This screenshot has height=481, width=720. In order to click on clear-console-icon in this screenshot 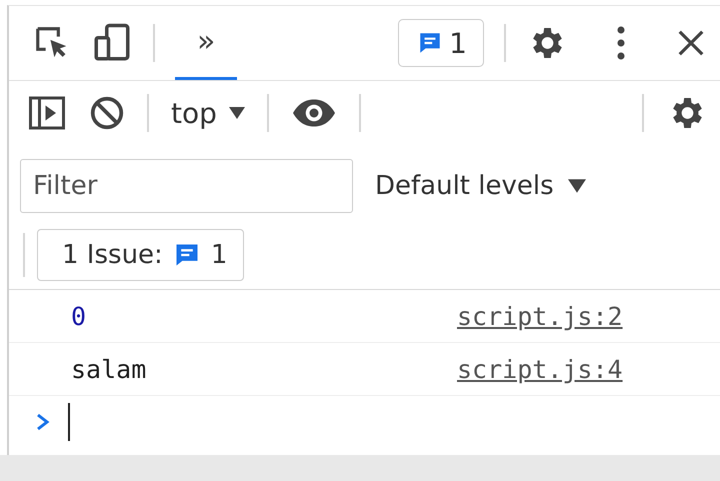, I will do `click(107, 113)`.